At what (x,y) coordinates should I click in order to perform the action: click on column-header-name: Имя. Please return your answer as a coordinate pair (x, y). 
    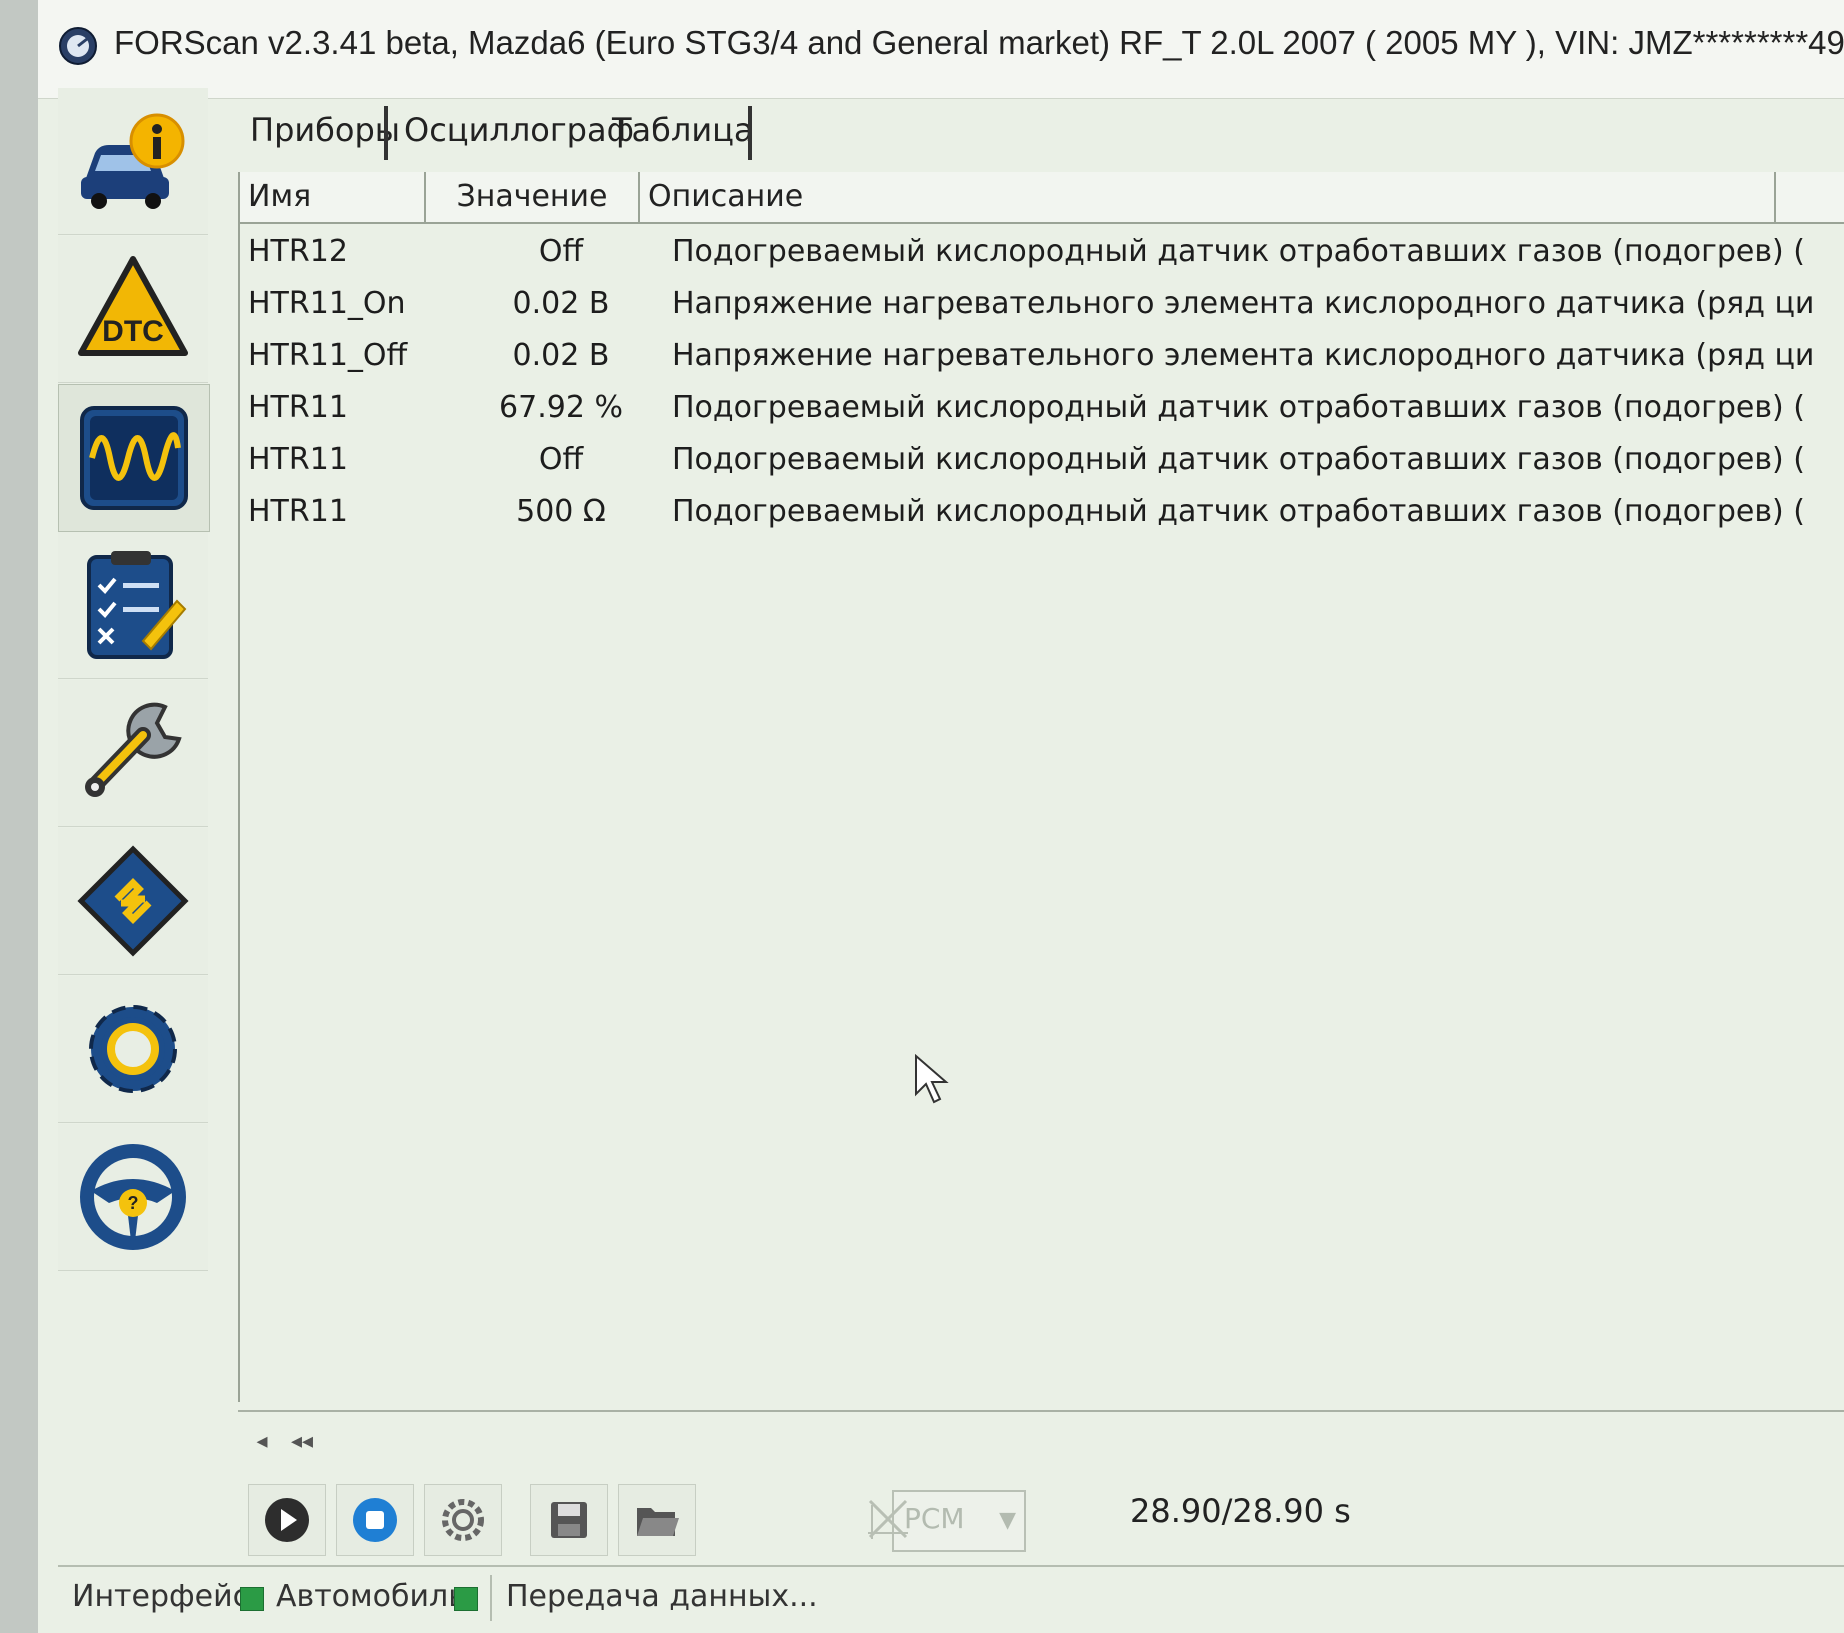
    Looking at the image, I should click on (333, 197).